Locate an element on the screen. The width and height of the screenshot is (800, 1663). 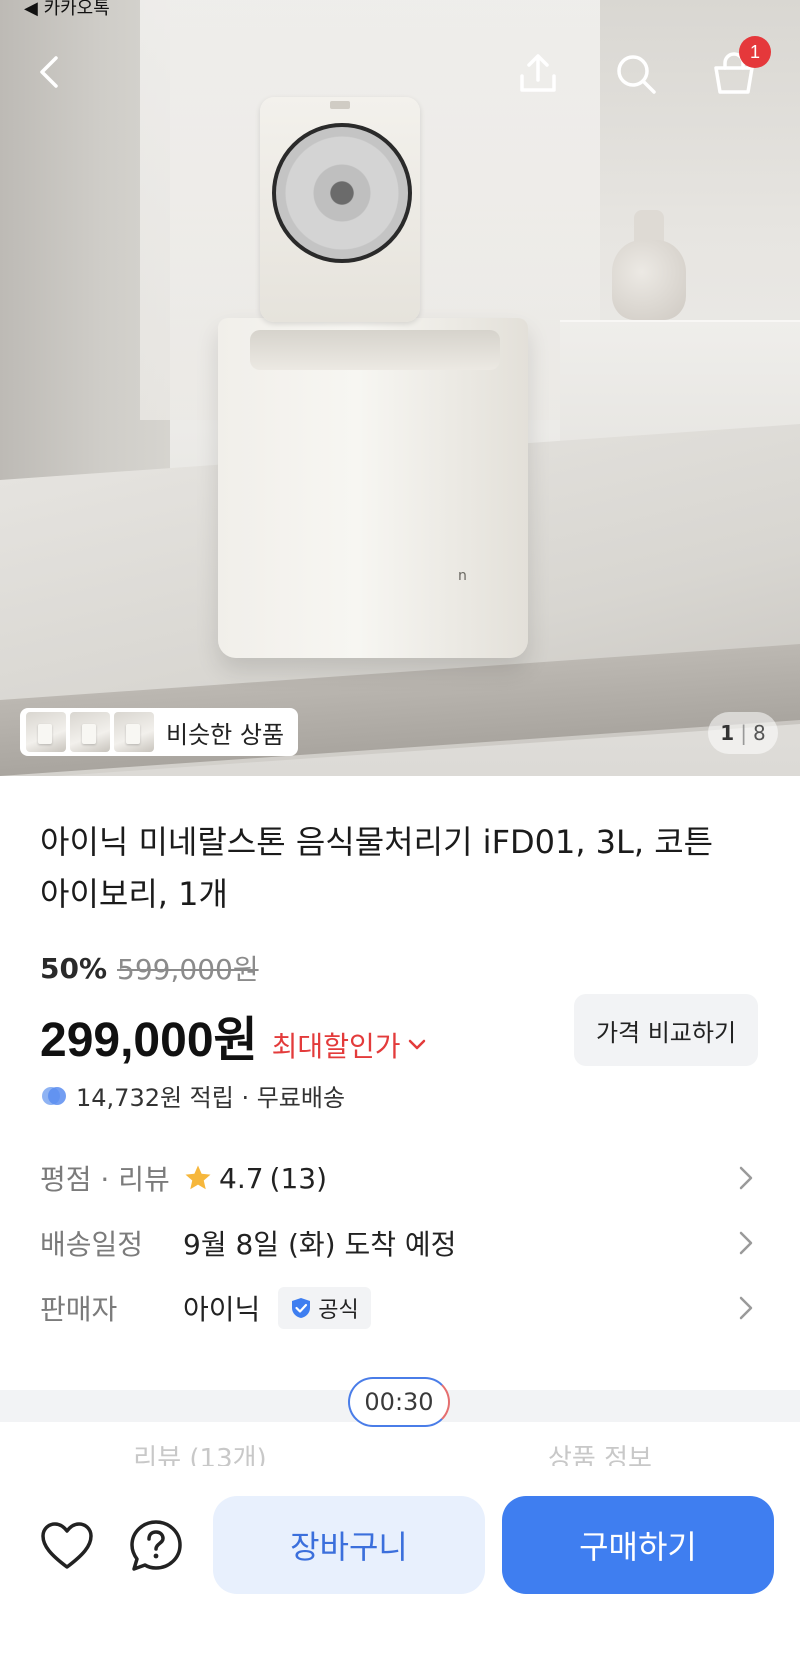
background-vase is located at coordinates (649, 265).